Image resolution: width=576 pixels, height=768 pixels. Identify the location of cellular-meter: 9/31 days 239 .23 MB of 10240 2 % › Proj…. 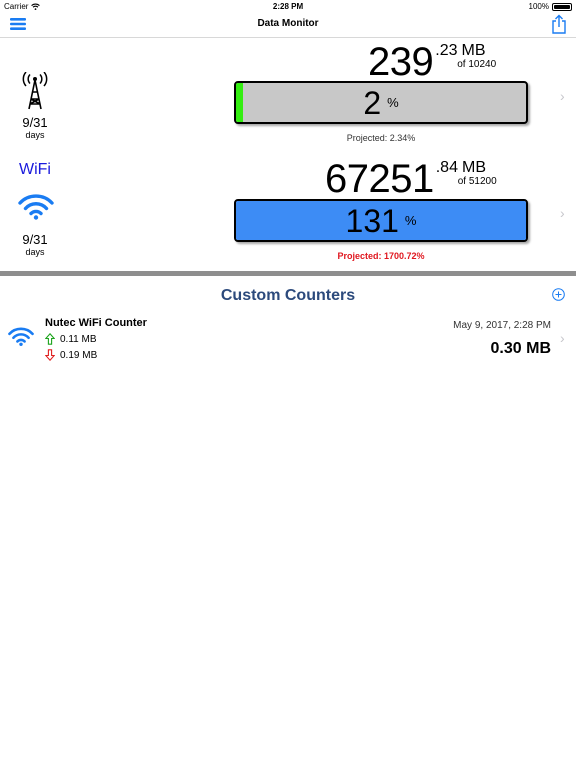
(288, 93).